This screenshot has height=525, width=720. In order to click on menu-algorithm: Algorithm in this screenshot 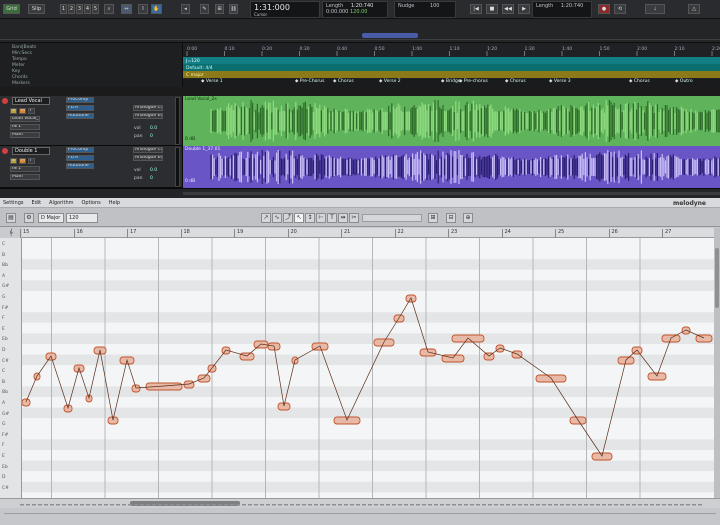, I will do `click(61, 203)`.